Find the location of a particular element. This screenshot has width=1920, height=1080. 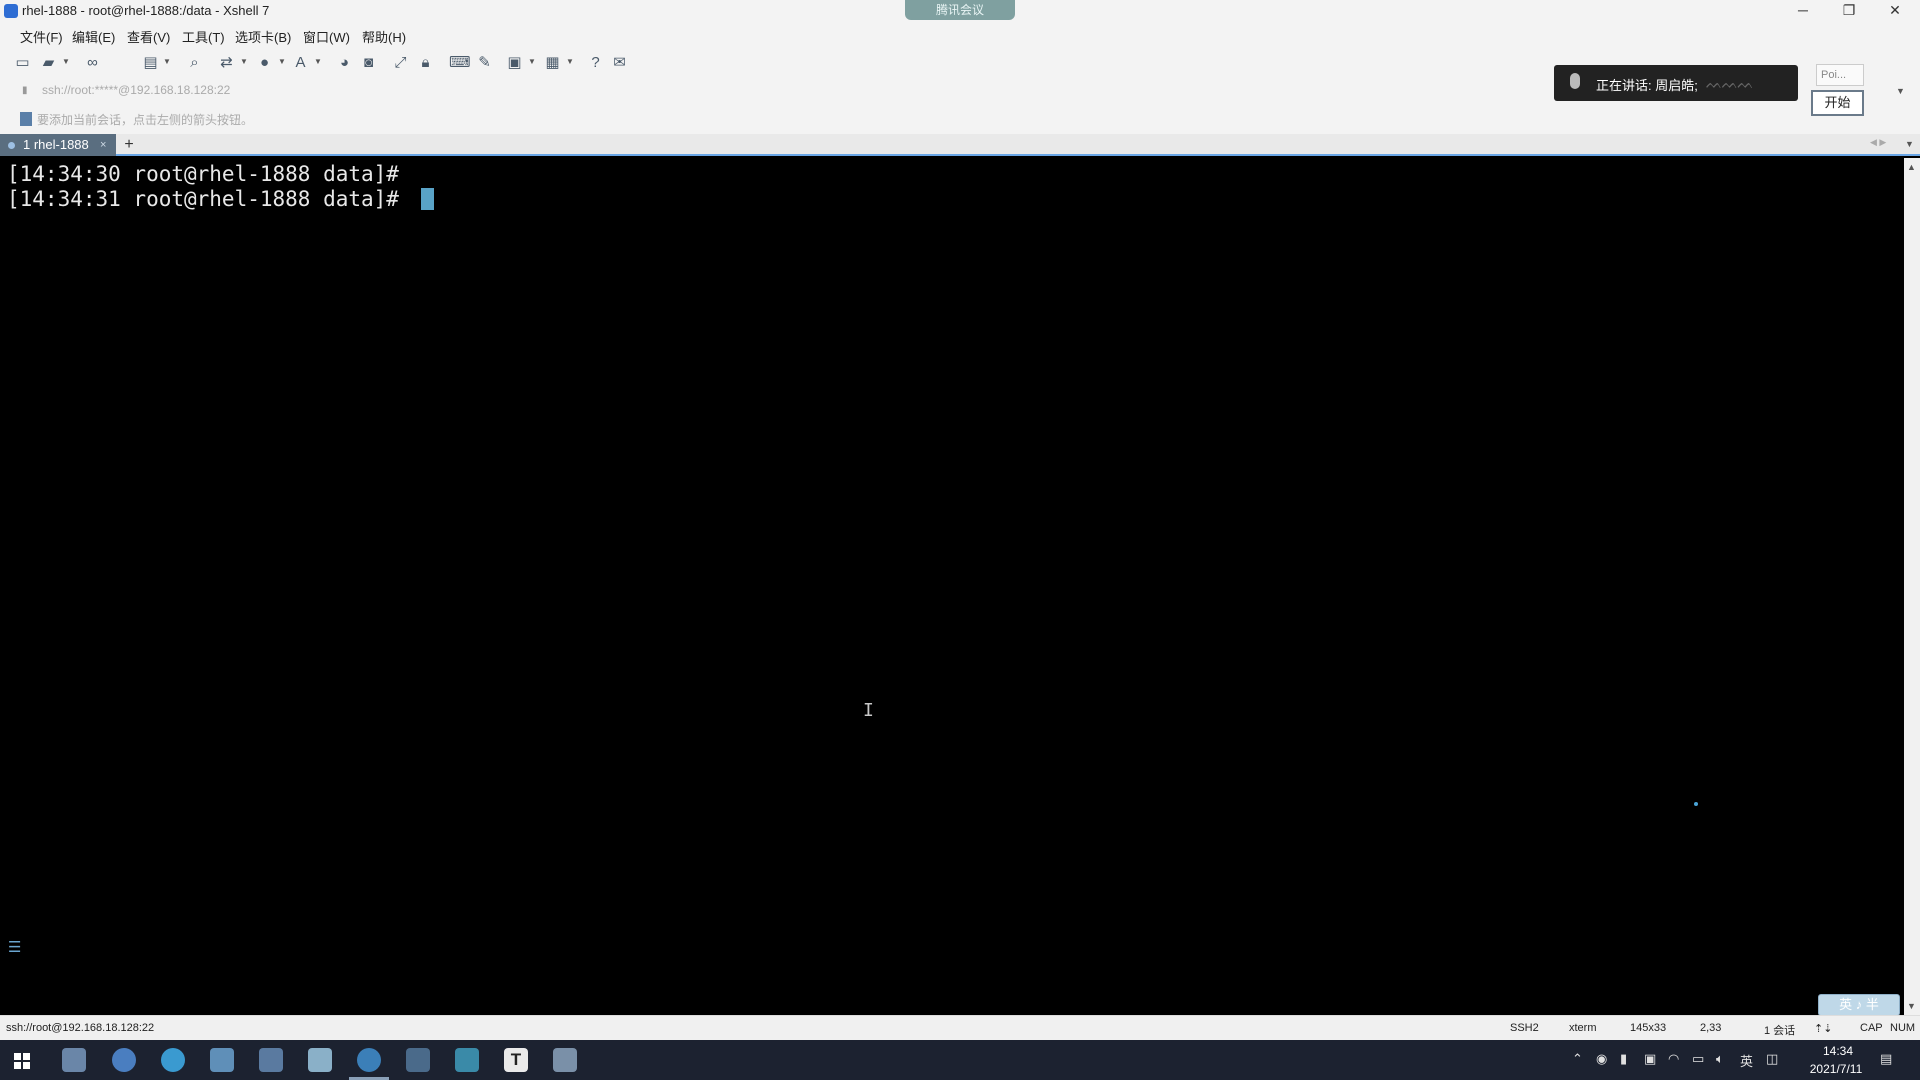

taskbar-app-editor-icon is located at coordinates (74, 1060).